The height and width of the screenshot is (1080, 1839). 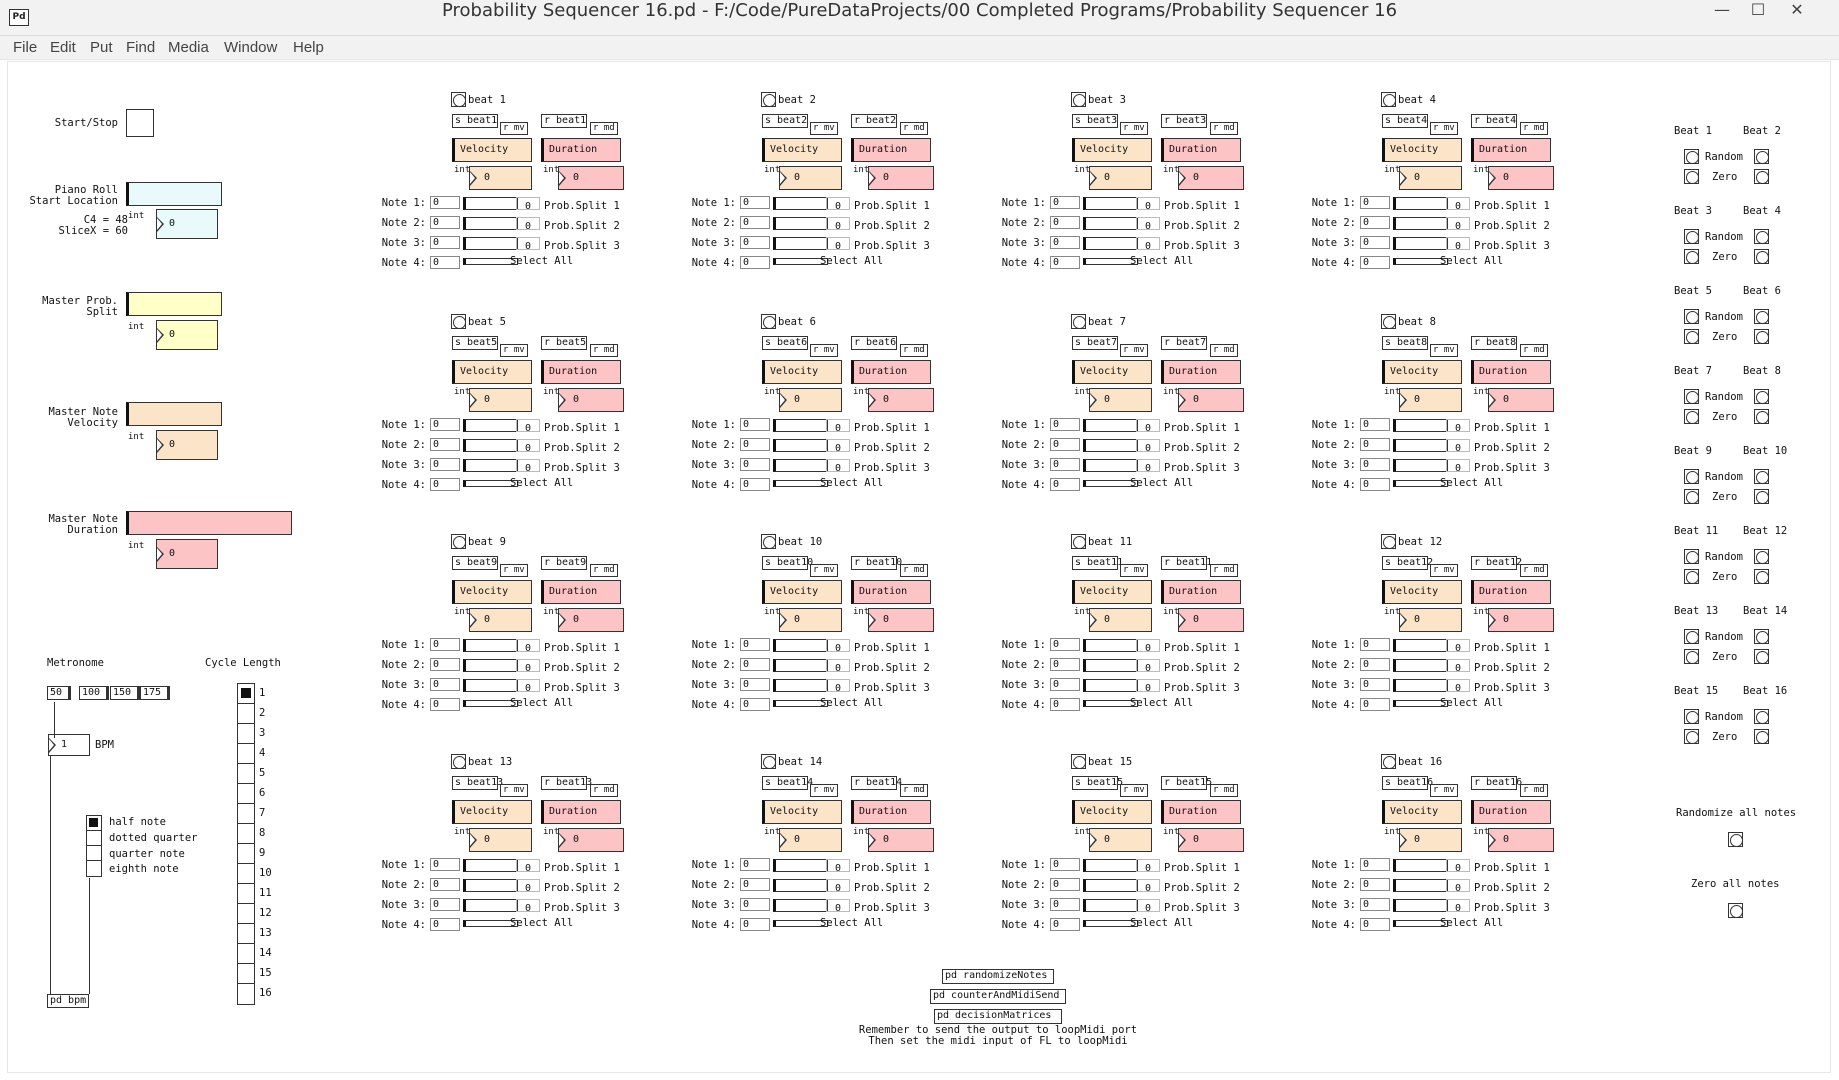 I want to click on random-bang-left, so click(x=1691, y=156).